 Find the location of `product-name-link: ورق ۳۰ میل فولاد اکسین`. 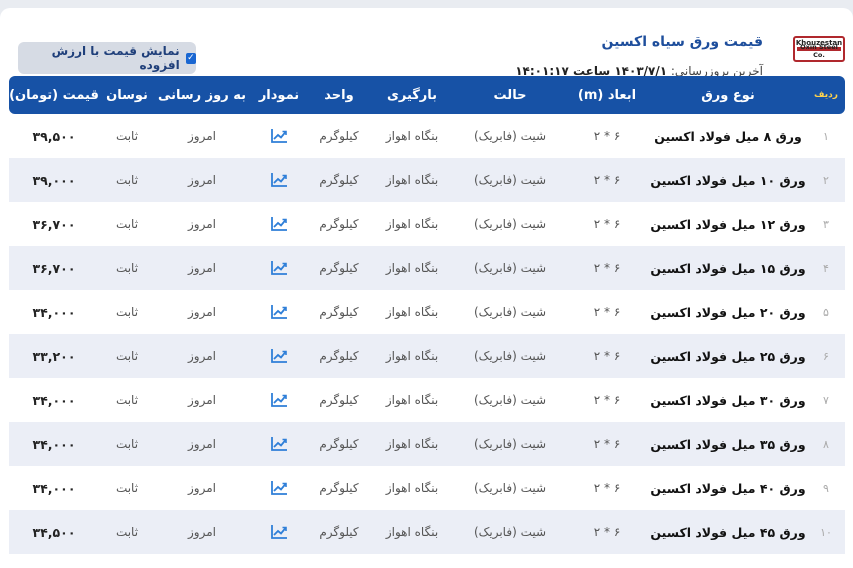

product-name-link: ورق ۳۰ میل فولاد اکسین is located at coordinates (728, 400).